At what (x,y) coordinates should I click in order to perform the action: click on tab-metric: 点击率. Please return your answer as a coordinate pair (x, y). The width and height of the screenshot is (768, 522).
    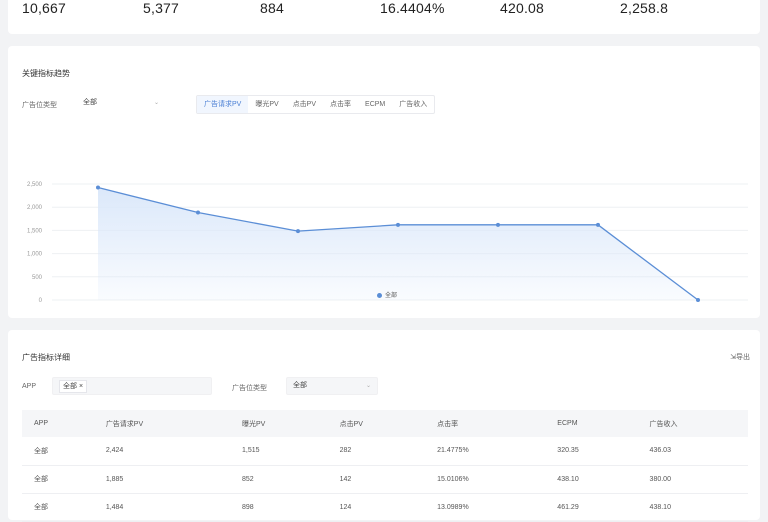
    Looking at the image, I should click on (340, 104).